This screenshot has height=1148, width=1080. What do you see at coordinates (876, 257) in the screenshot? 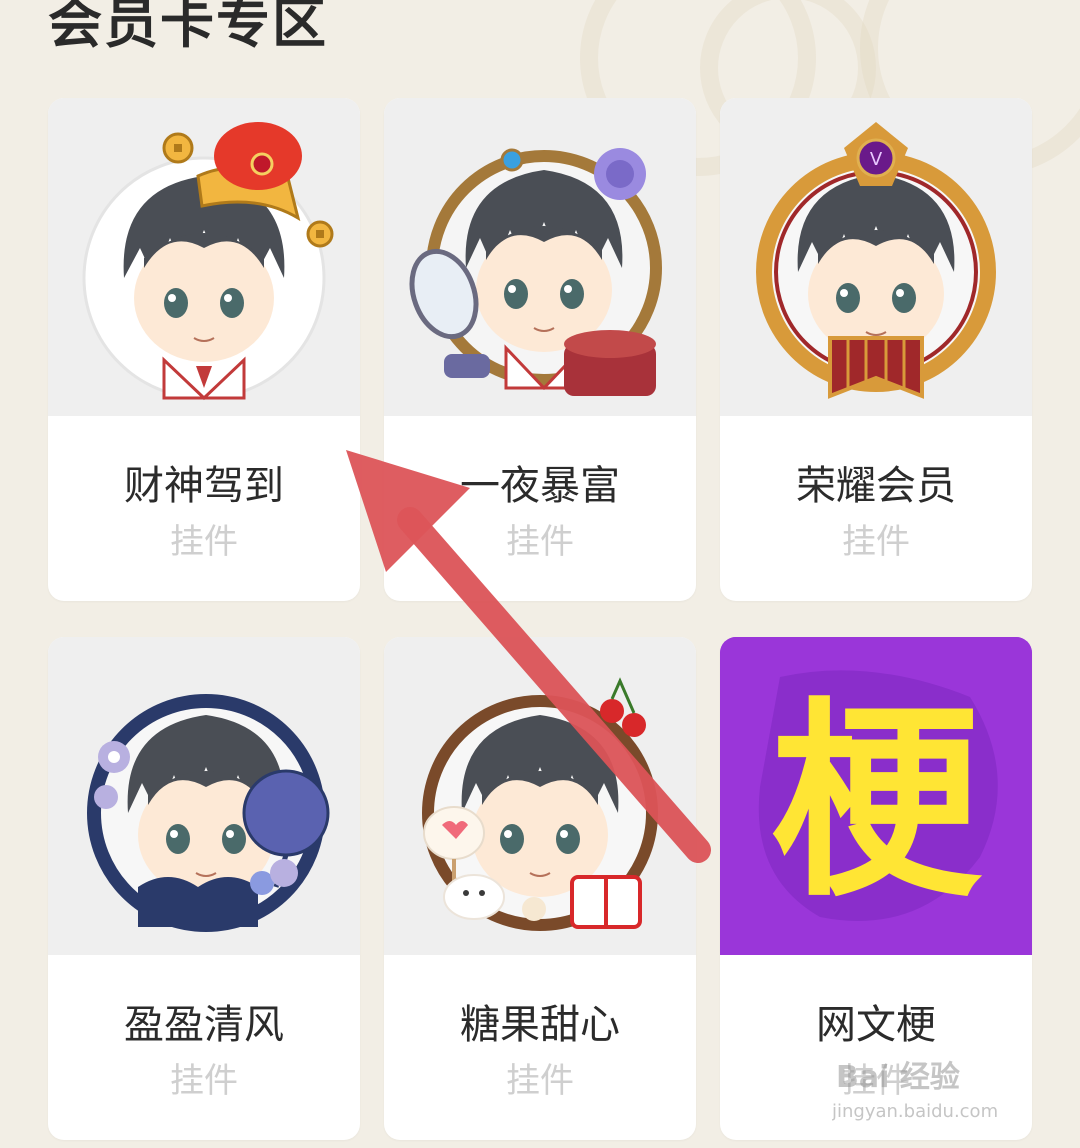
I see `avatar-frame-honor-member-icon: V` at bounding box center [876, 257].